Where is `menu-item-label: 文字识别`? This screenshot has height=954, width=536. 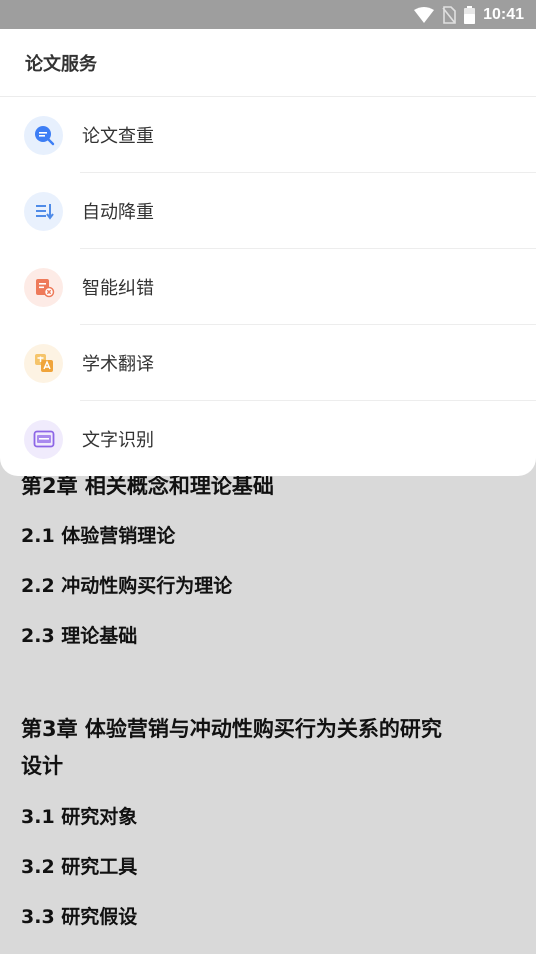 menu-item-label: 文字识别 is located at coordinates (118, 440).